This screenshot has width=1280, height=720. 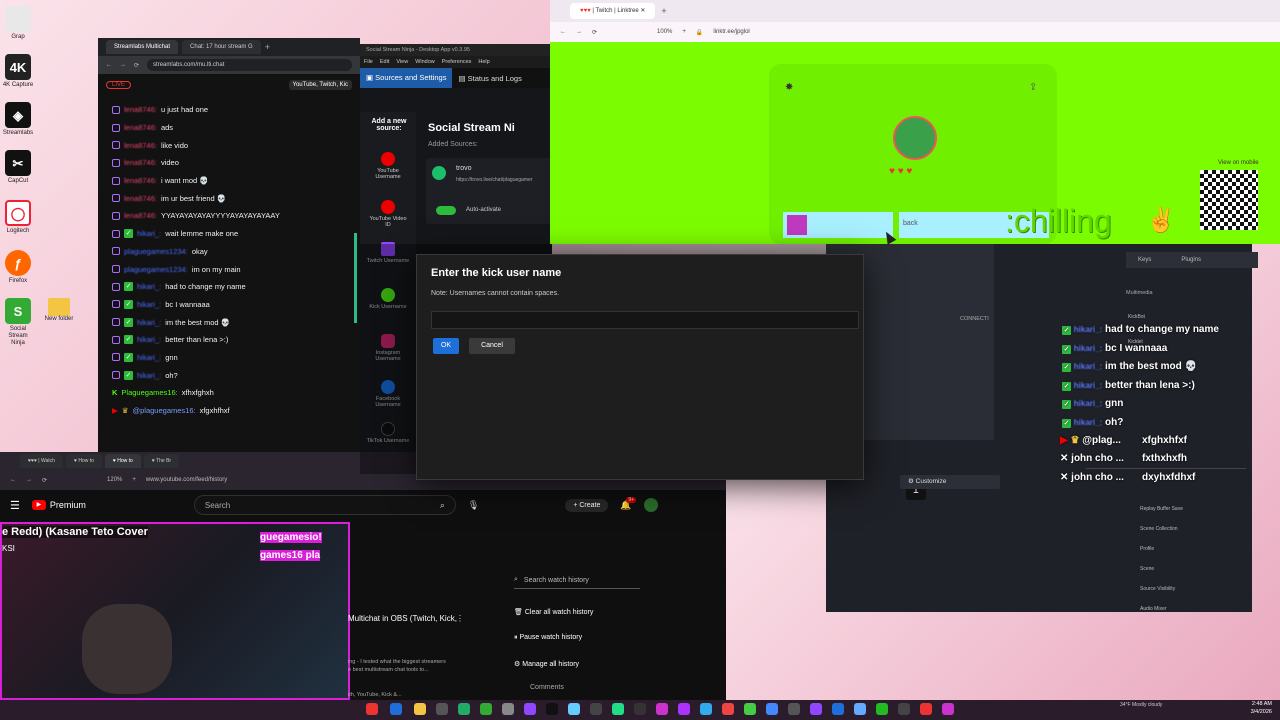 What do you see at coordinates (587, 505) in the screenshot?
I see `create-button: + Create` at bounding box center [587, 505].